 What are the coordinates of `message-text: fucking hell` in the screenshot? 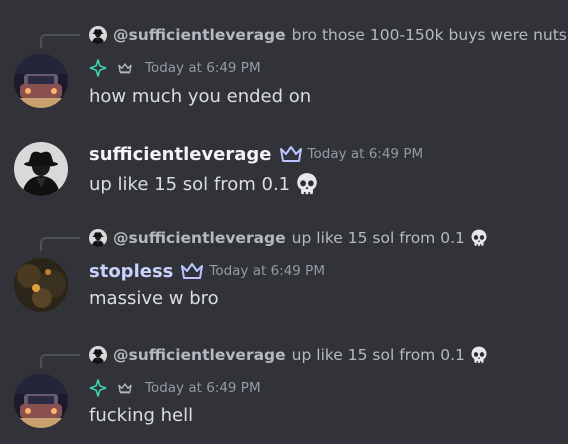 It's located at (141, 415).